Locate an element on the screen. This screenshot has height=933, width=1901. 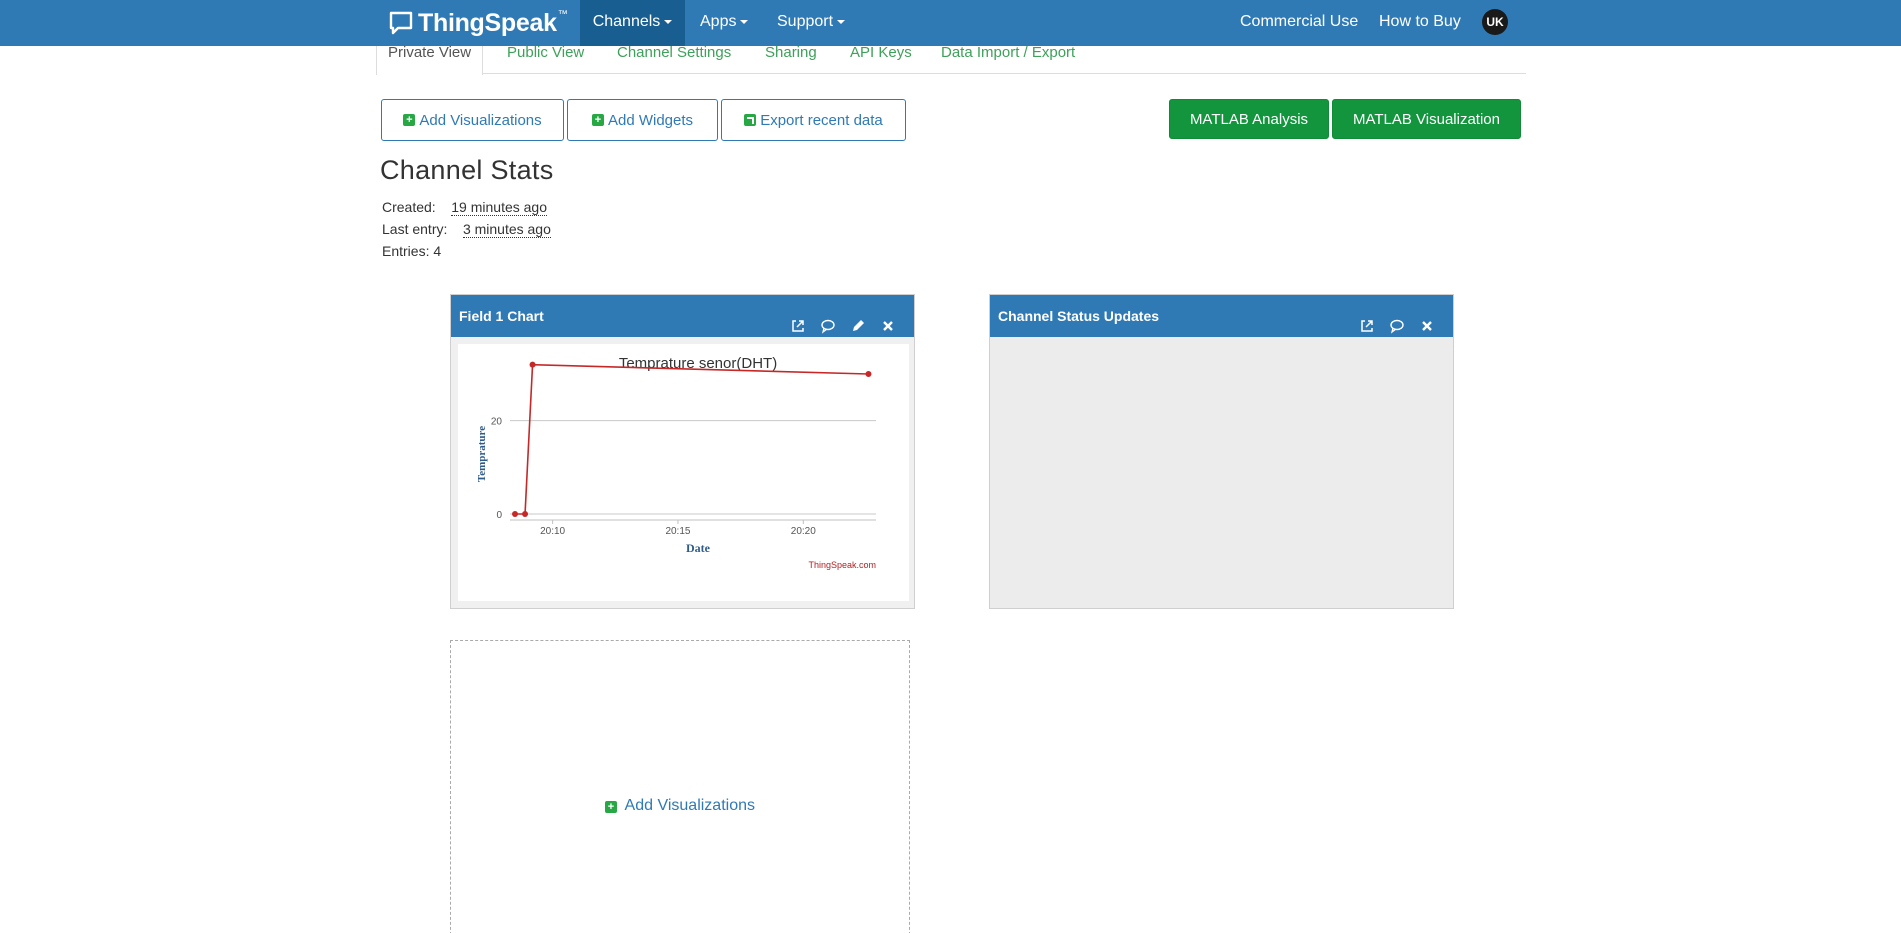
add-visualizations-link: + Add Visualizations is located at coordinates (680, 806).